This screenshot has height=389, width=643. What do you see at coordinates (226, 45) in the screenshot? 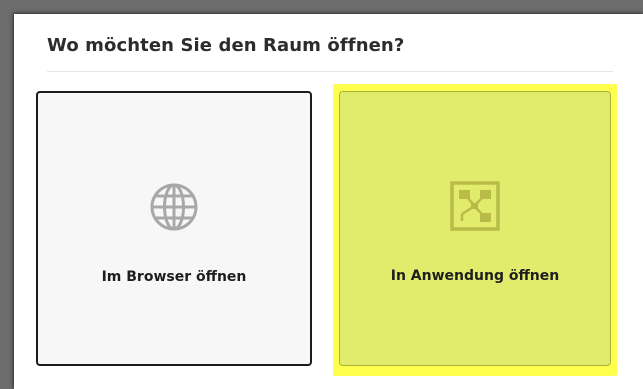
I see `dialog-title: Wo möchten Sie den Raum öffnen?` at bounding box center [226, 45].